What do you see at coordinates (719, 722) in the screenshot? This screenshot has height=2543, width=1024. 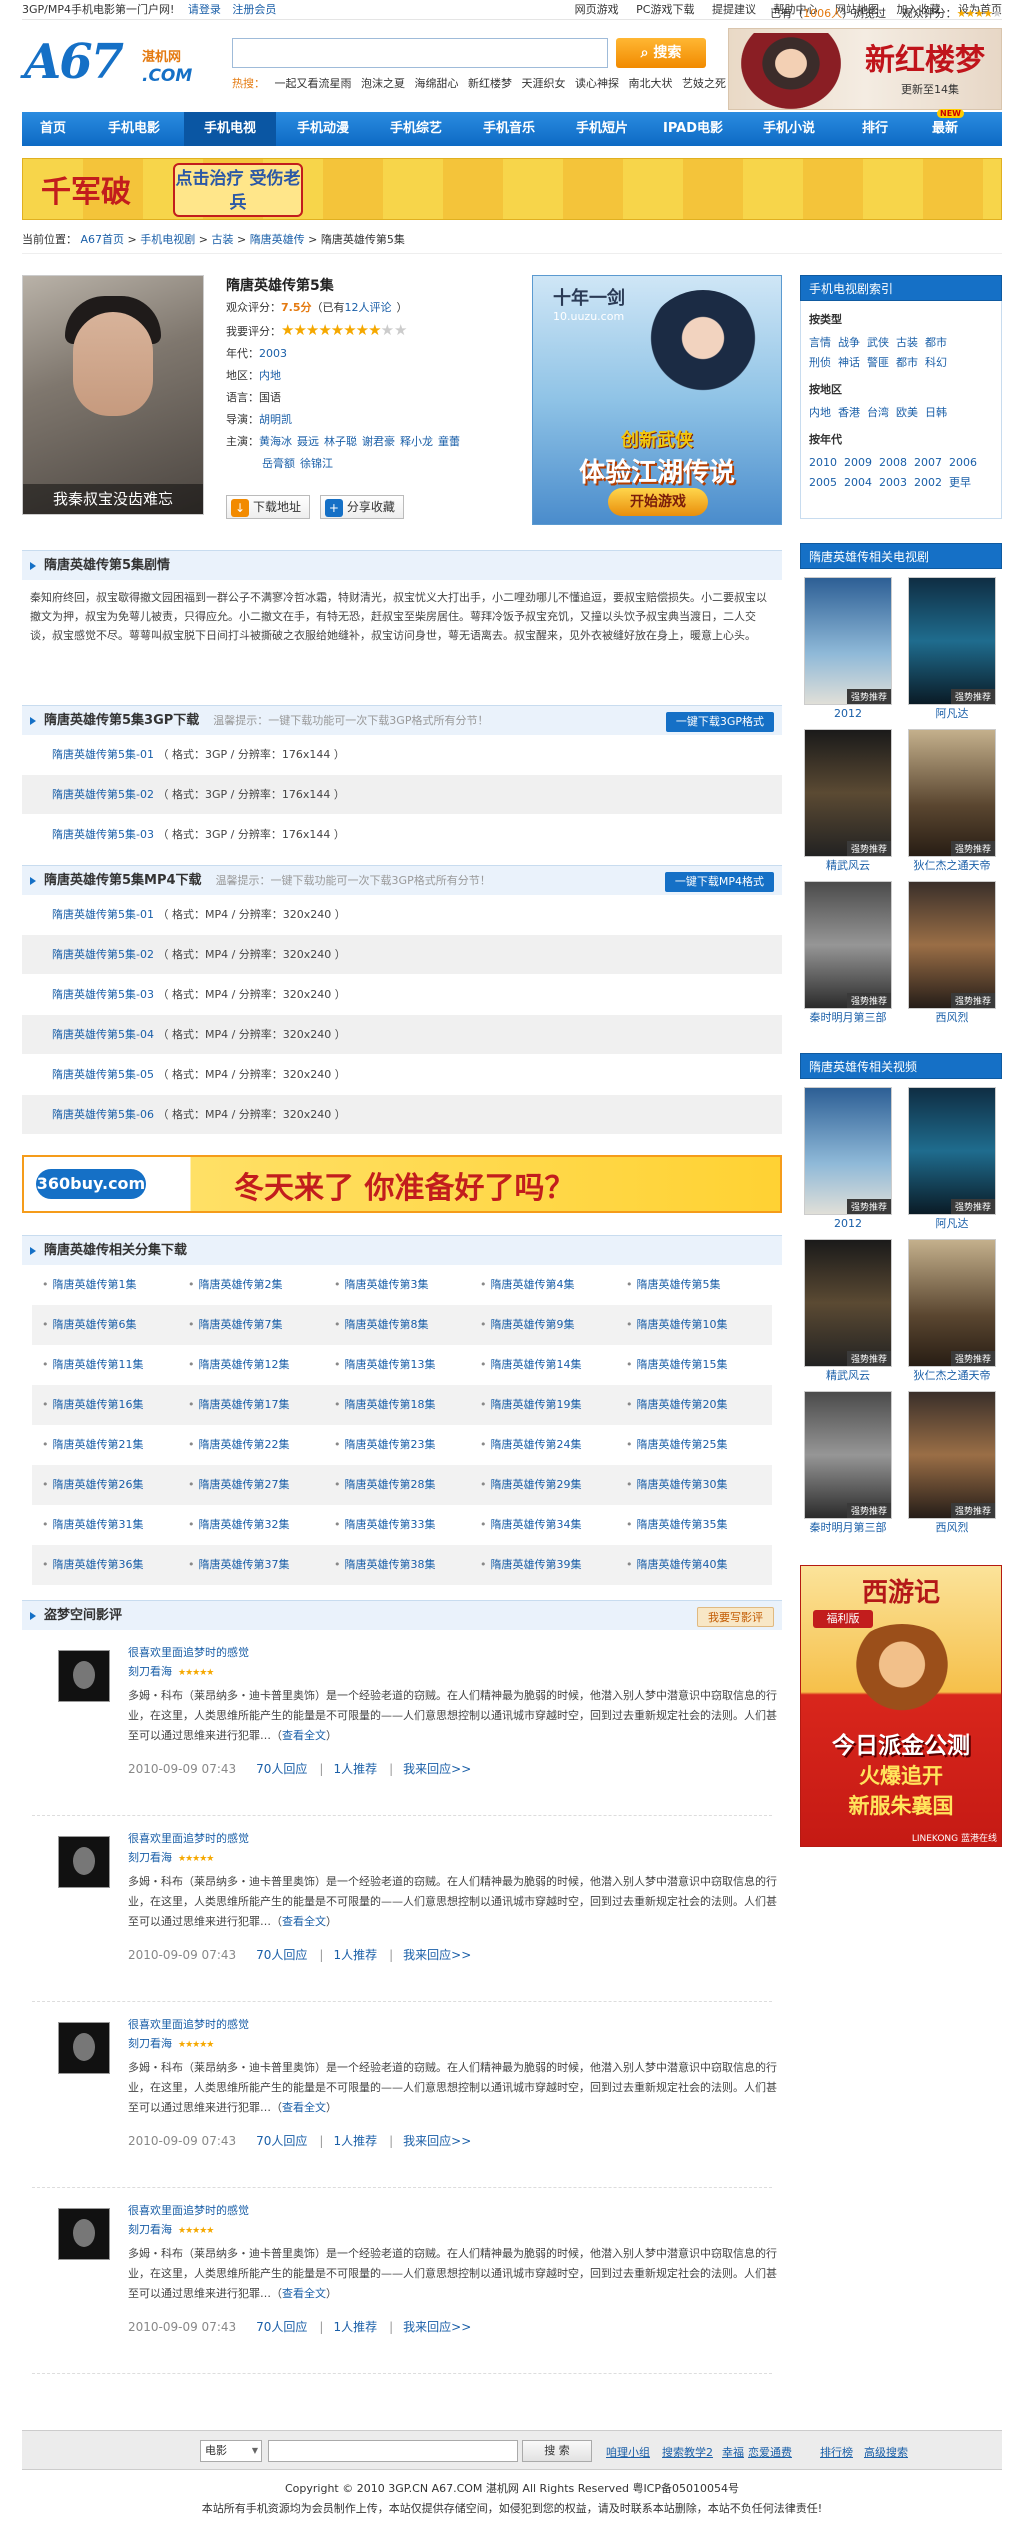 I see `download-all-3gp-button: 一键下载3GP格式` at bounding box center [719, 722].